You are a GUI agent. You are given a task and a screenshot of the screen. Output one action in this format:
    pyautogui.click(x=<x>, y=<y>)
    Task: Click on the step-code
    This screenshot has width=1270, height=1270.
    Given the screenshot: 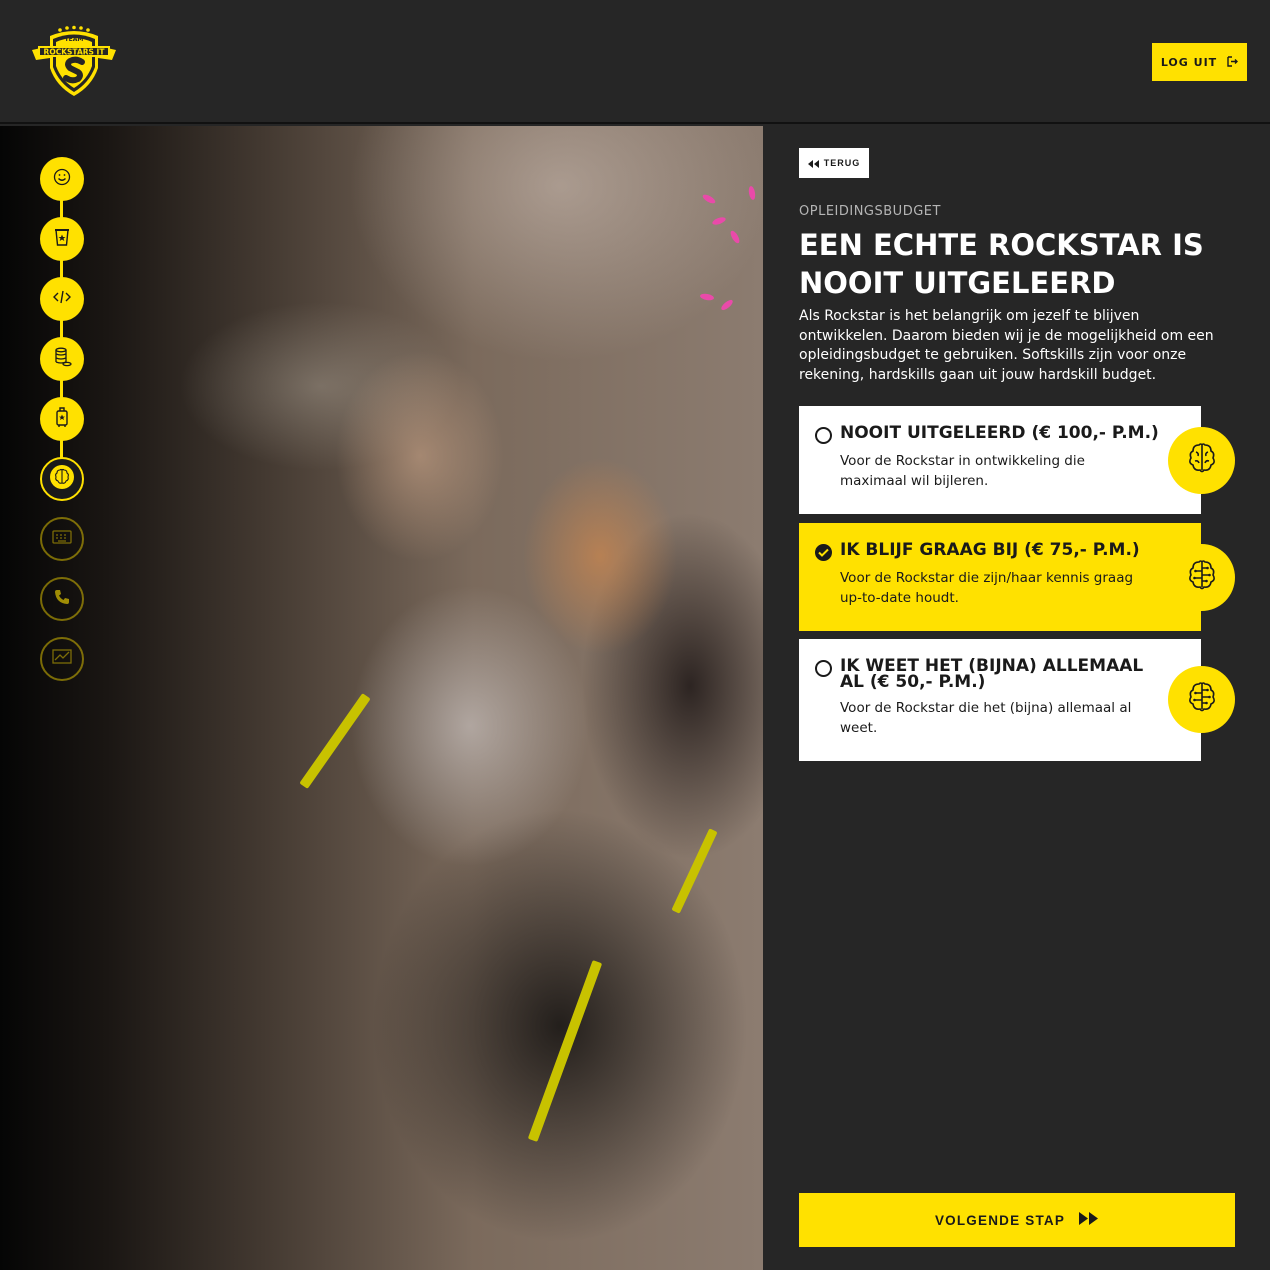 What is the action you would take?
    pyautogui.click(x=62, y=299)
    